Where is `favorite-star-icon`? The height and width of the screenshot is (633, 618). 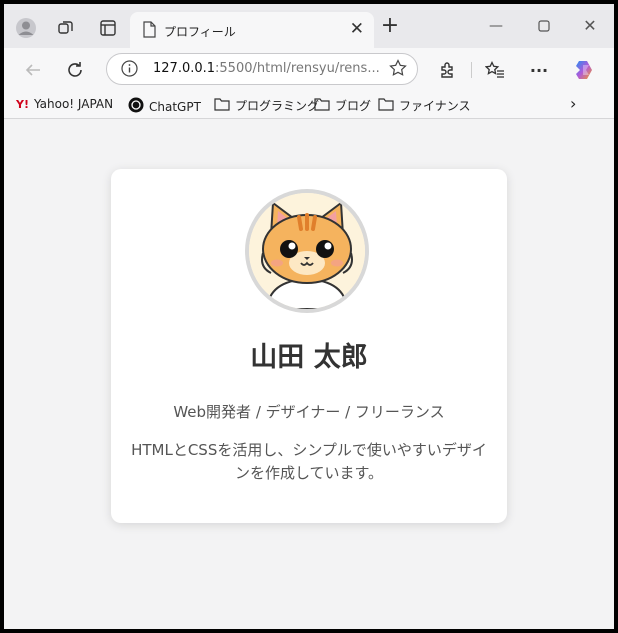
favorite-star-icon is located at coordinates (398, 70).